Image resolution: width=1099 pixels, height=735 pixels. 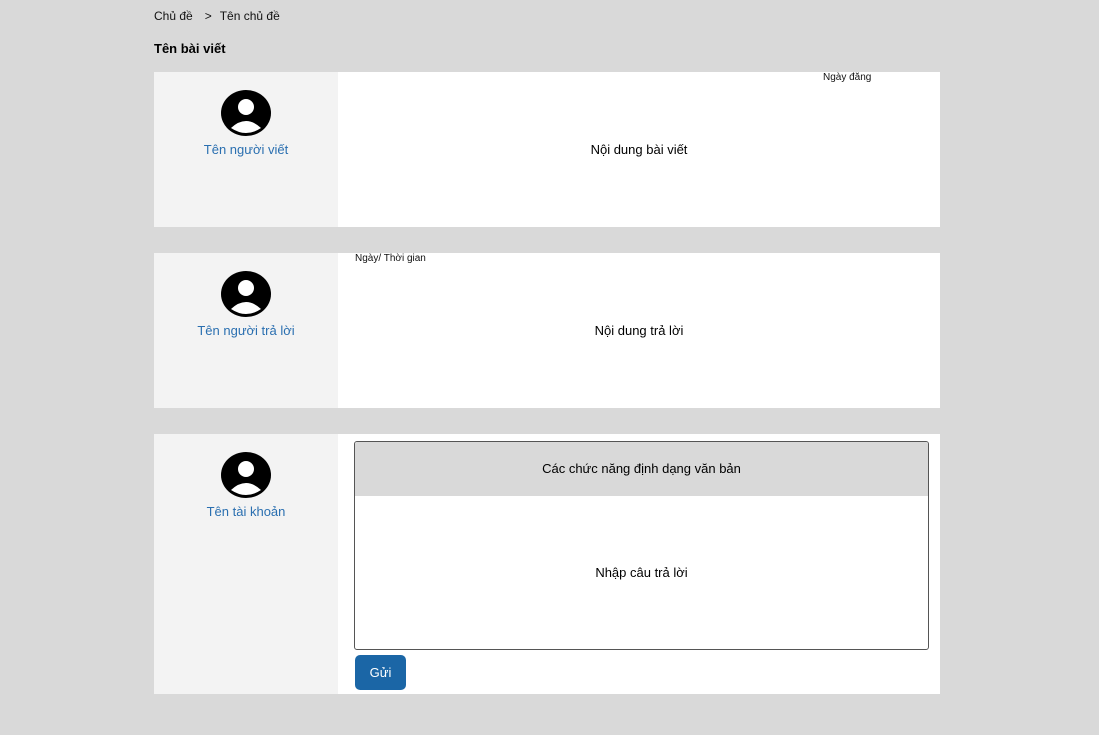 I want to click on post-author-panel: Tên người viết, so click(x=246, y=149).